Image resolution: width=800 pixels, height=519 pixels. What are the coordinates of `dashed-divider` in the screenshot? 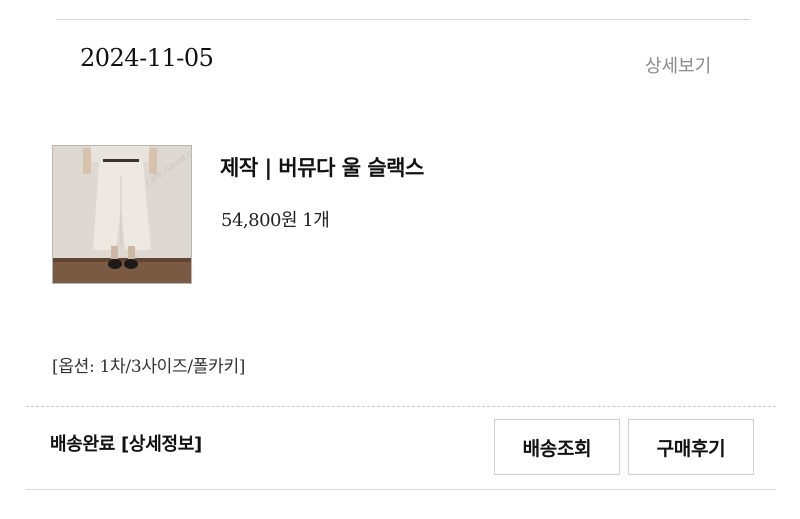 It's located at (401, 406).